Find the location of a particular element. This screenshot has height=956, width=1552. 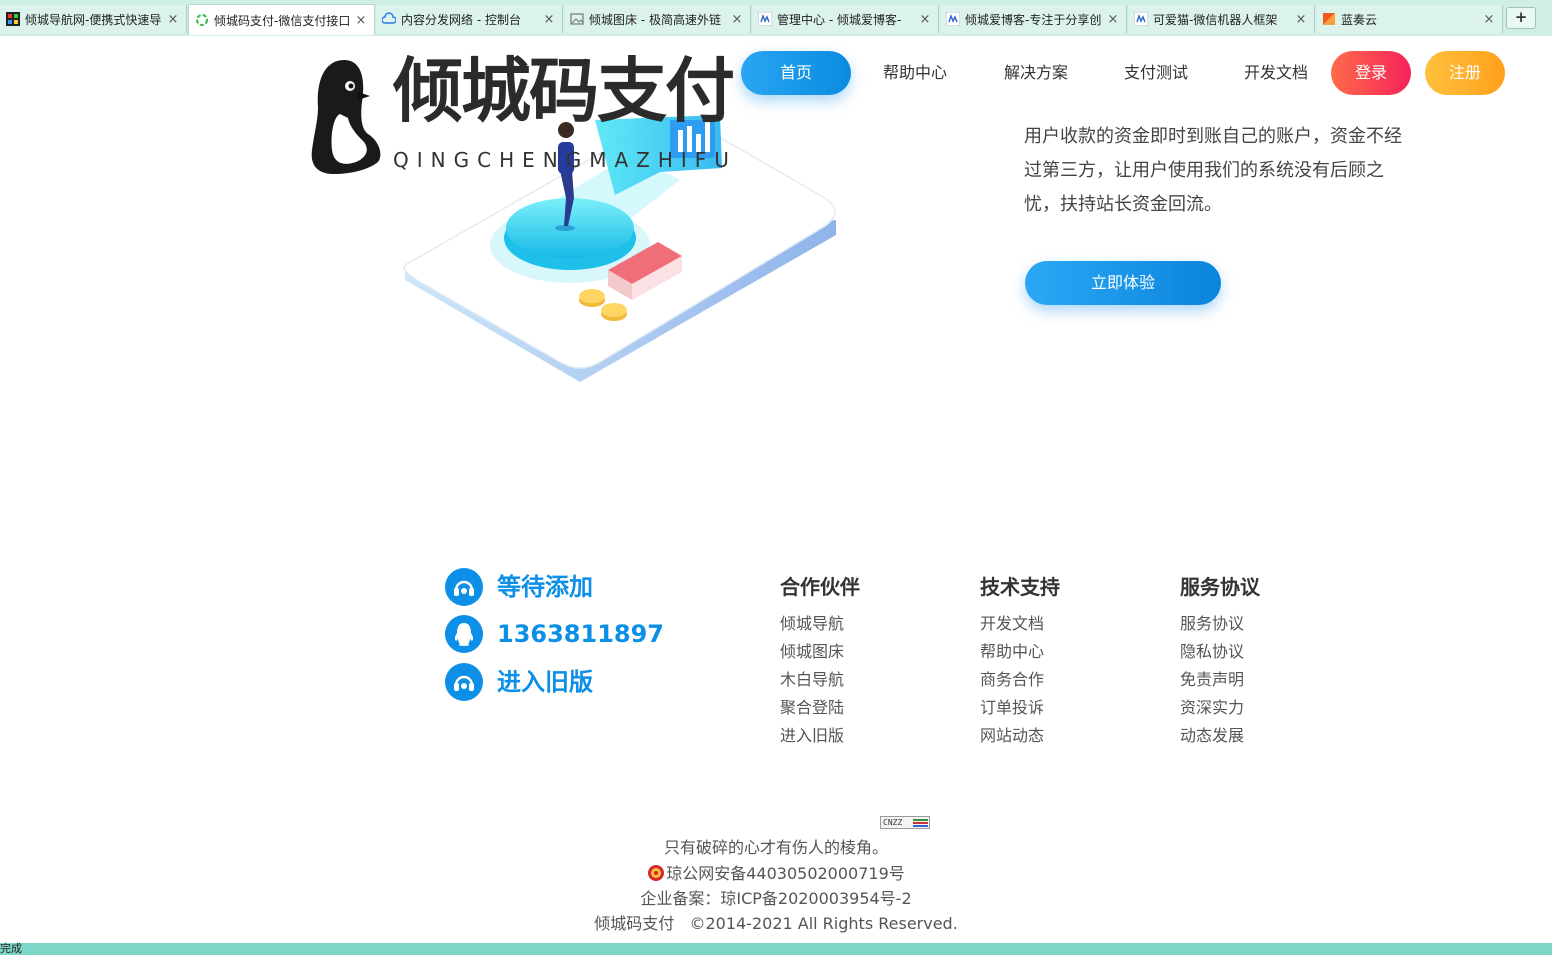

tab-title: 倾城爱博客-专注于分享创 is located at coordinates (1033, 19).